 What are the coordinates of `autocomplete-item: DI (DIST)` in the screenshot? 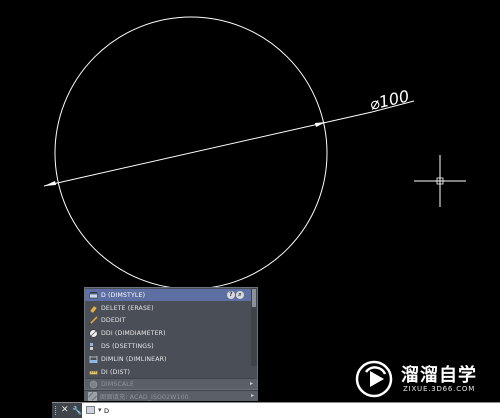 It's located at (168, 372).